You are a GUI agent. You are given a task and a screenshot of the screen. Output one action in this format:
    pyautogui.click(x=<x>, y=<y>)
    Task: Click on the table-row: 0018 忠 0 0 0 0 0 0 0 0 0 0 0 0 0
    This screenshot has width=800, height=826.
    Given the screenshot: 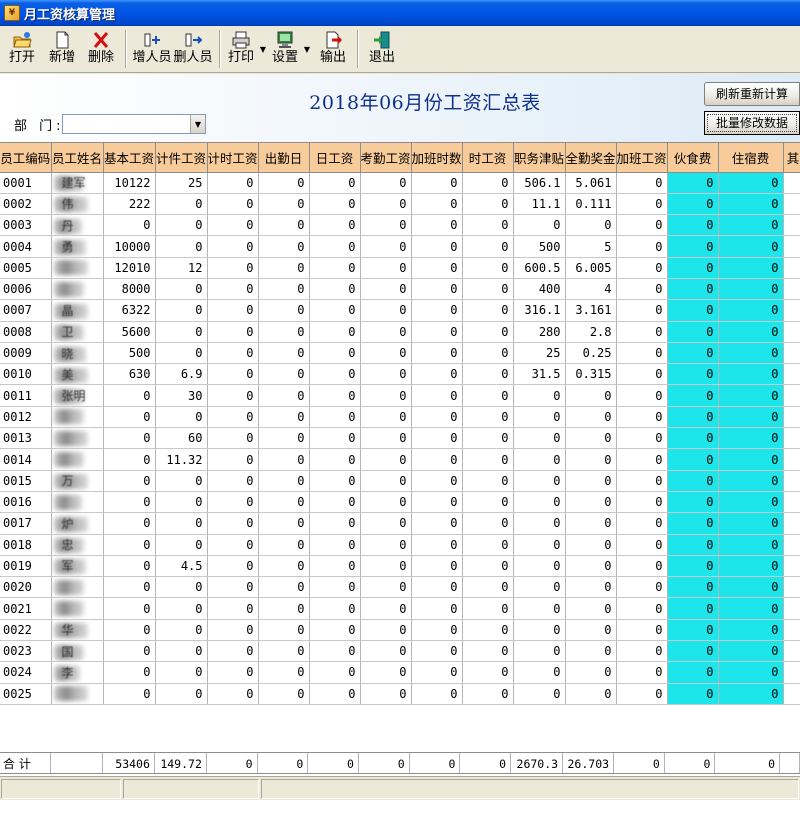 What is the action you would take?
    pyautogui.click(x=400, y=545)
    